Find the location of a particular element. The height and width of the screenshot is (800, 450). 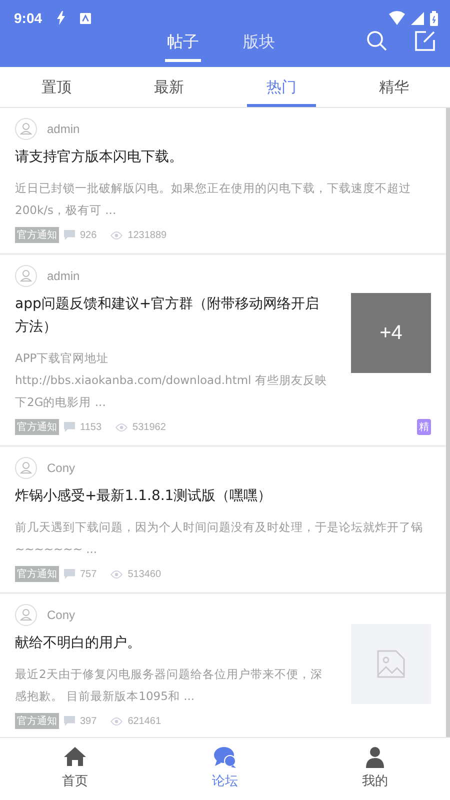

view-count: 513460 is located at coordinates (145, 574).